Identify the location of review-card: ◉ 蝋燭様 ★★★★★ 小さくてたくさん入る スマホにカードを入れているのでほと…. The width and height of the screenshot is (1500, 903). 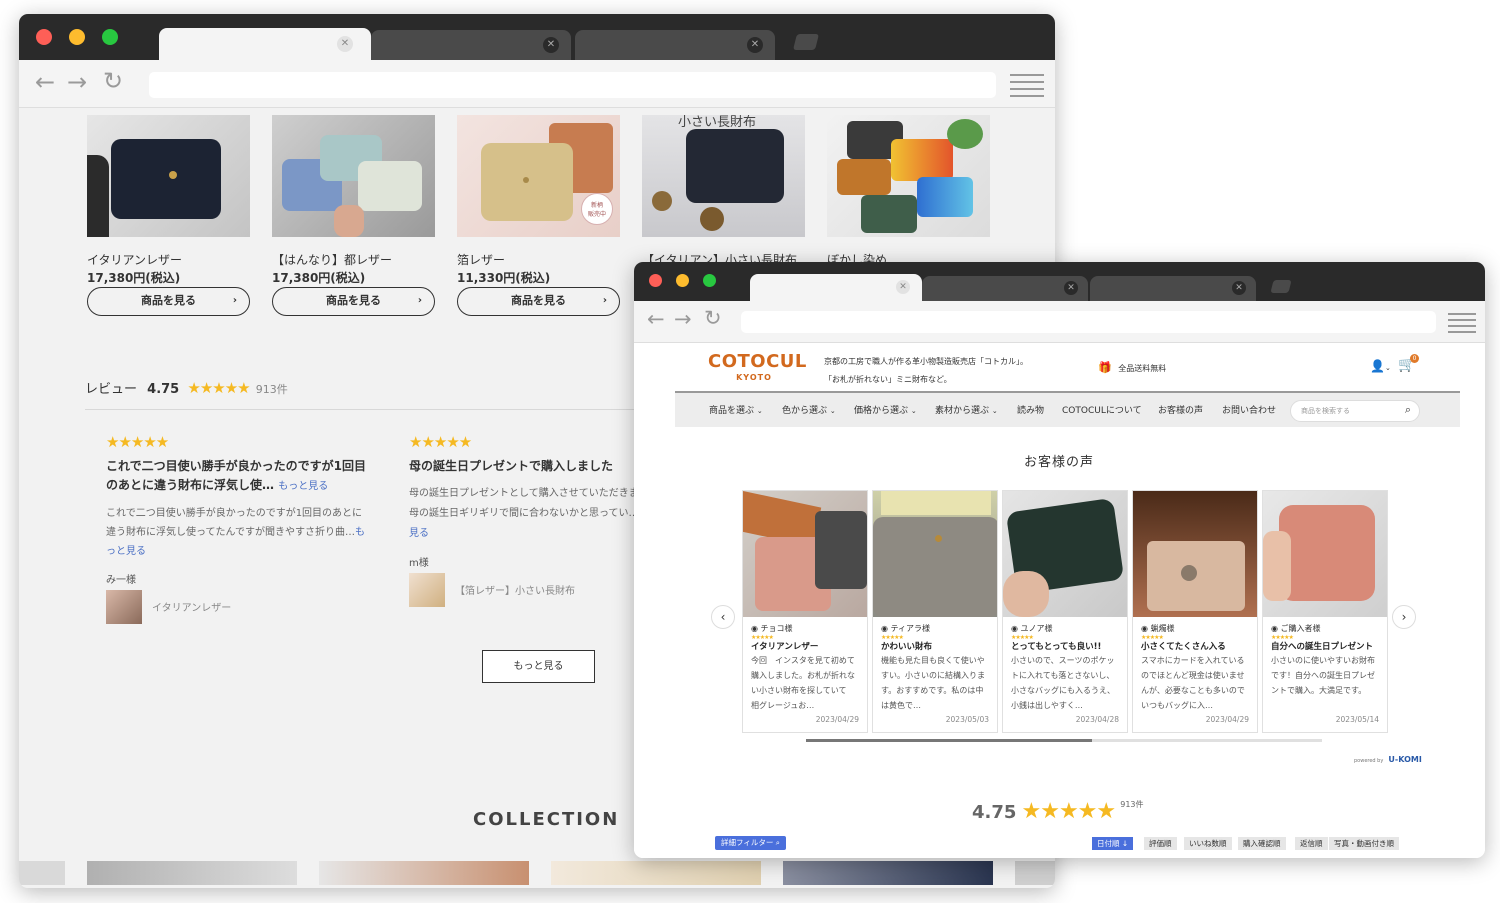
(1195, 611).